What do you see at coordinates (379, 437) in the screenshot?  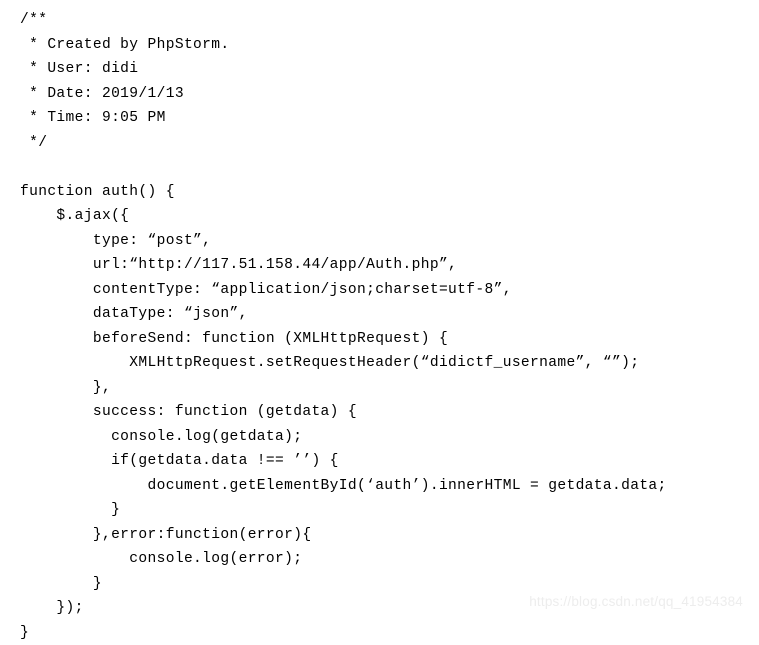 I see `code-line: console.log(getdata);` at bounding box center [379, 437].